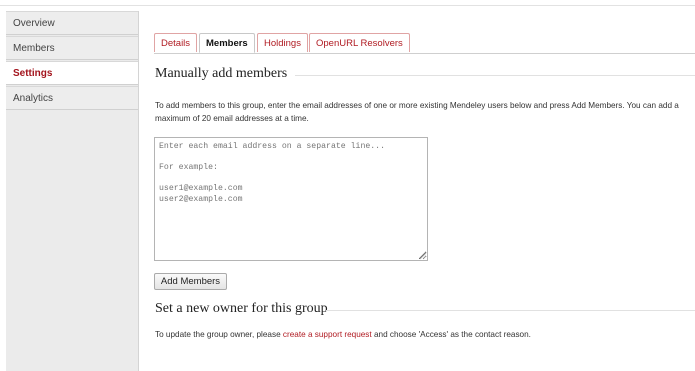 The width and height of the screenshot is (695, 371). I want to click on tab-members: Members, so click(227, 43).